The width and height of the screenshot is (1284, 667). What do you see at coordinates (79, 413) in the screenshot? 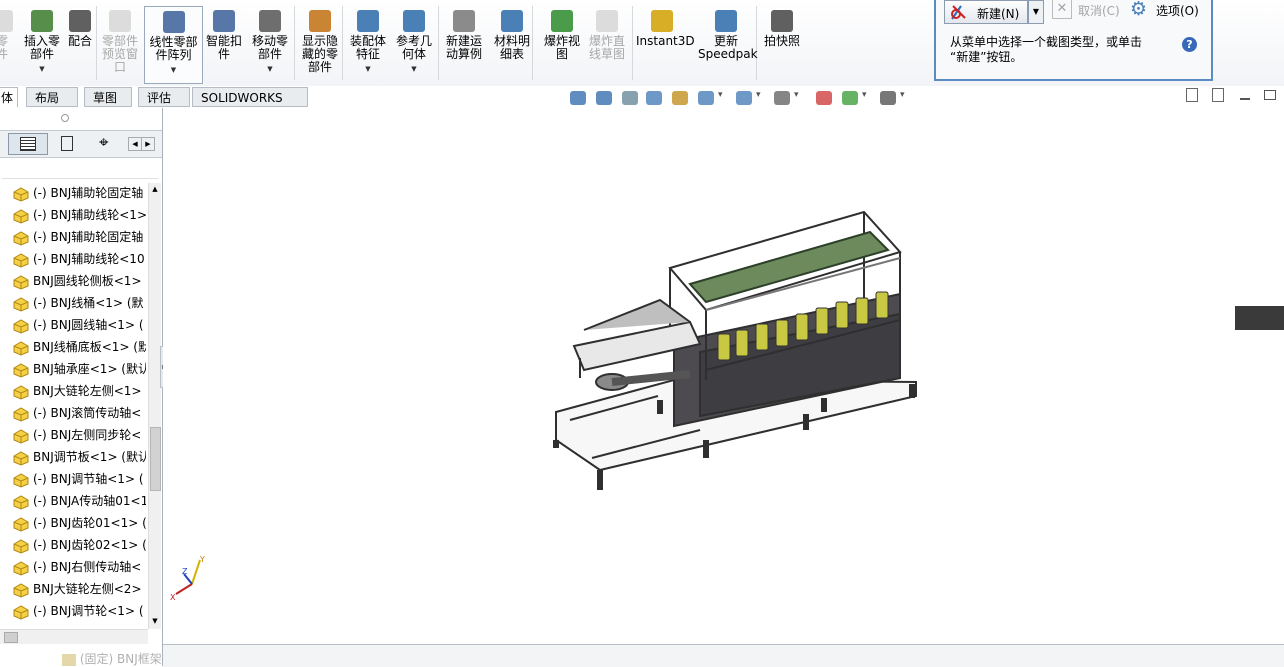
I see `tree-item: (-) BNJ滚筒传动轴<` at bounding box center [79, 413].